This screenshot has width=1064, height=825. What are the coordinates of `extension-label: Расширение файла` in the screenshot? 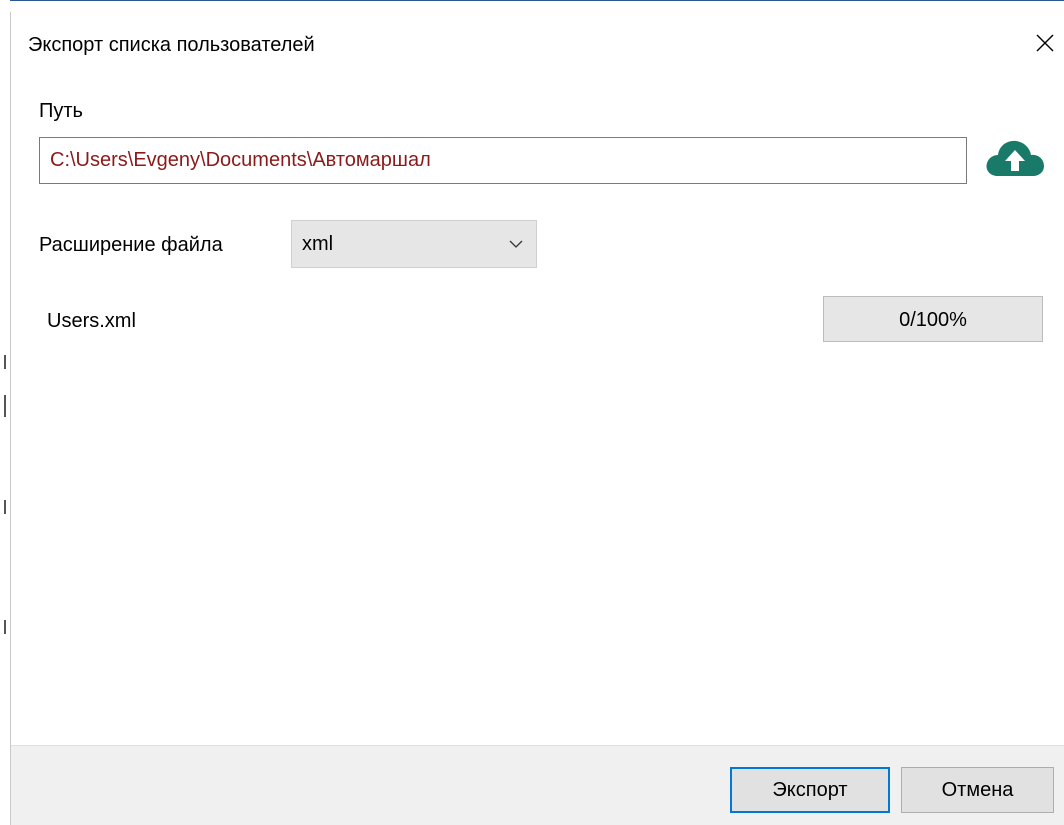 It's located at (131, 245).